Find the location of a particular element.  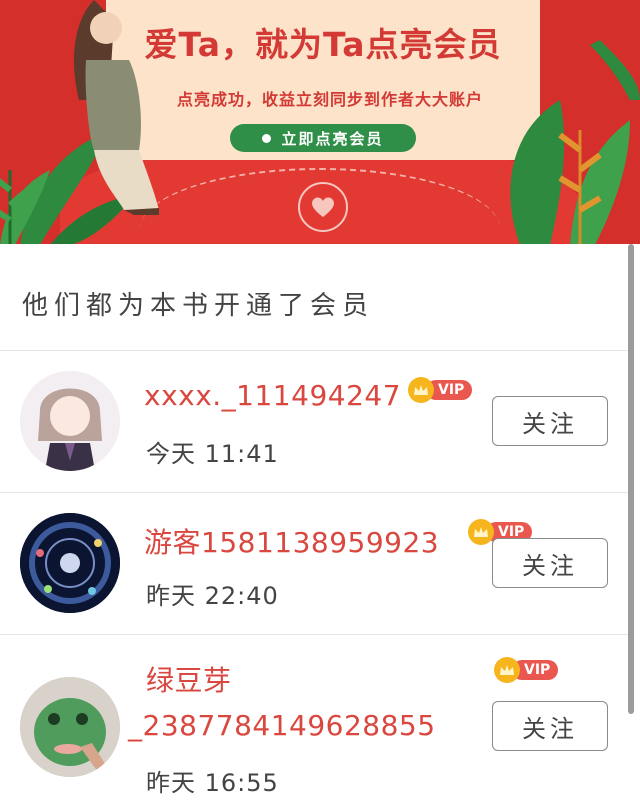

member-name-line2: _2387784149628855 is located at coordinates (282, 725).